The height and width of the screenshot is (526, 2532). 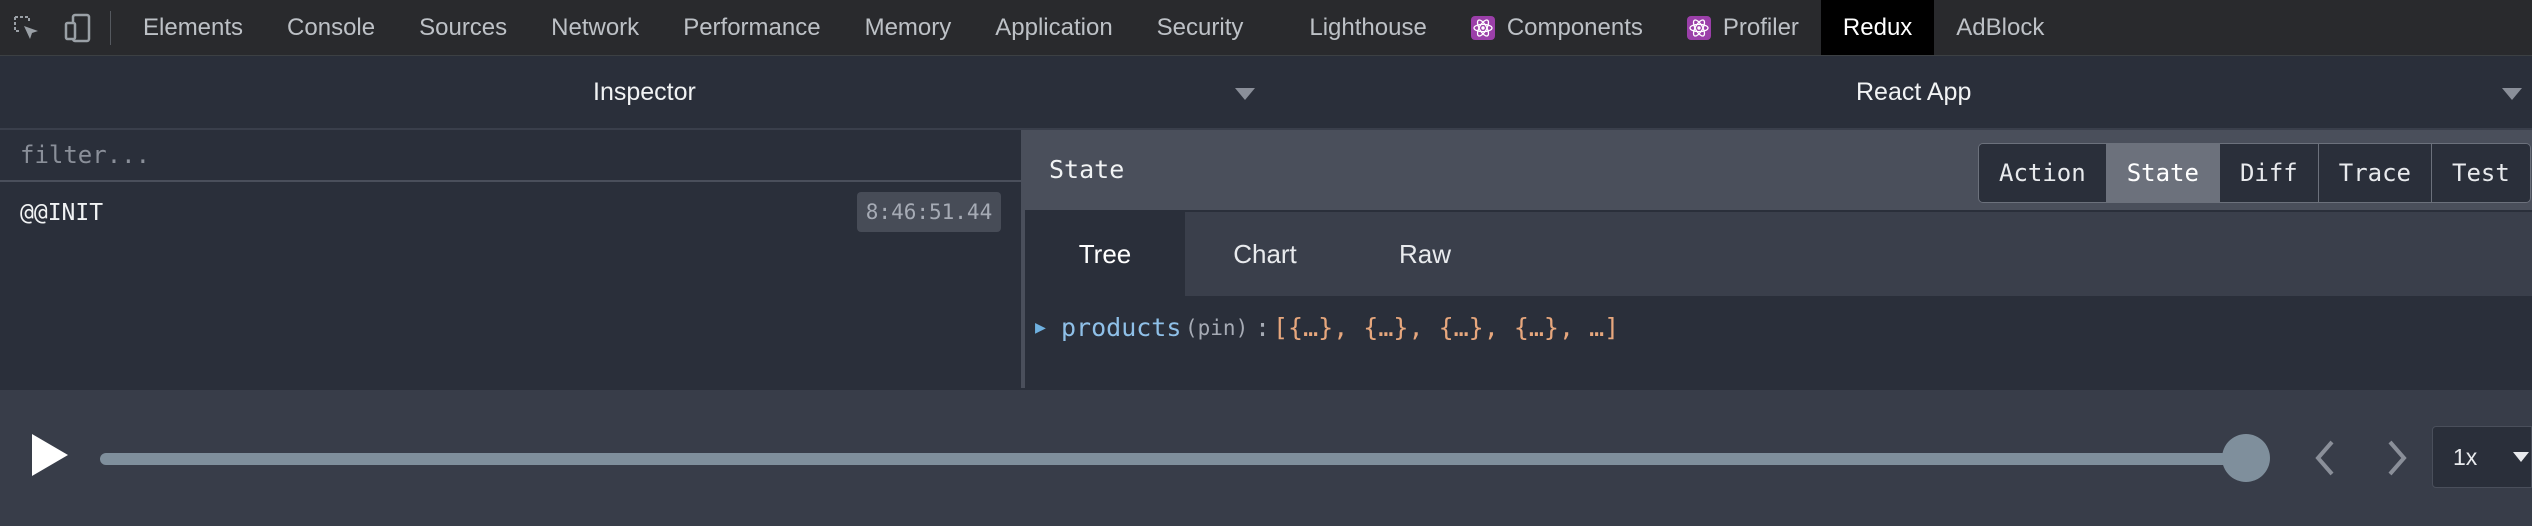 I want to click on toolbar-divider, so click(x=110, y=27).